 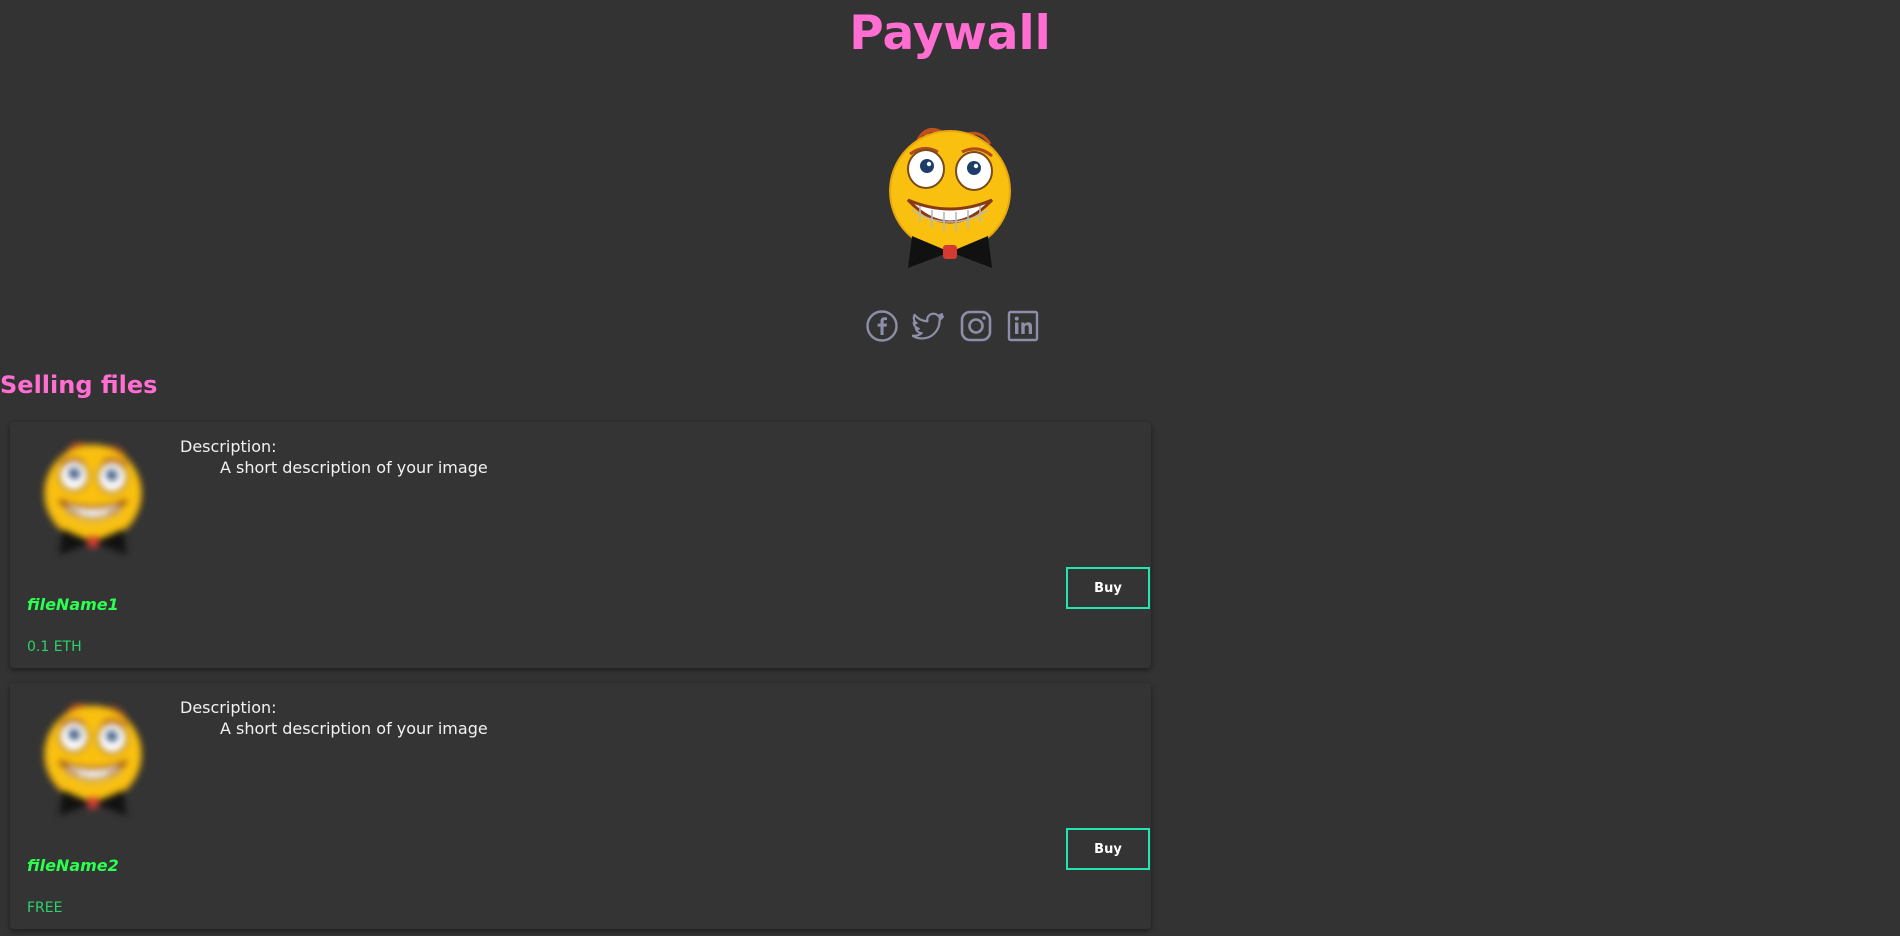 I want to click on file-name: fileName2, so click(x=73, y=865).